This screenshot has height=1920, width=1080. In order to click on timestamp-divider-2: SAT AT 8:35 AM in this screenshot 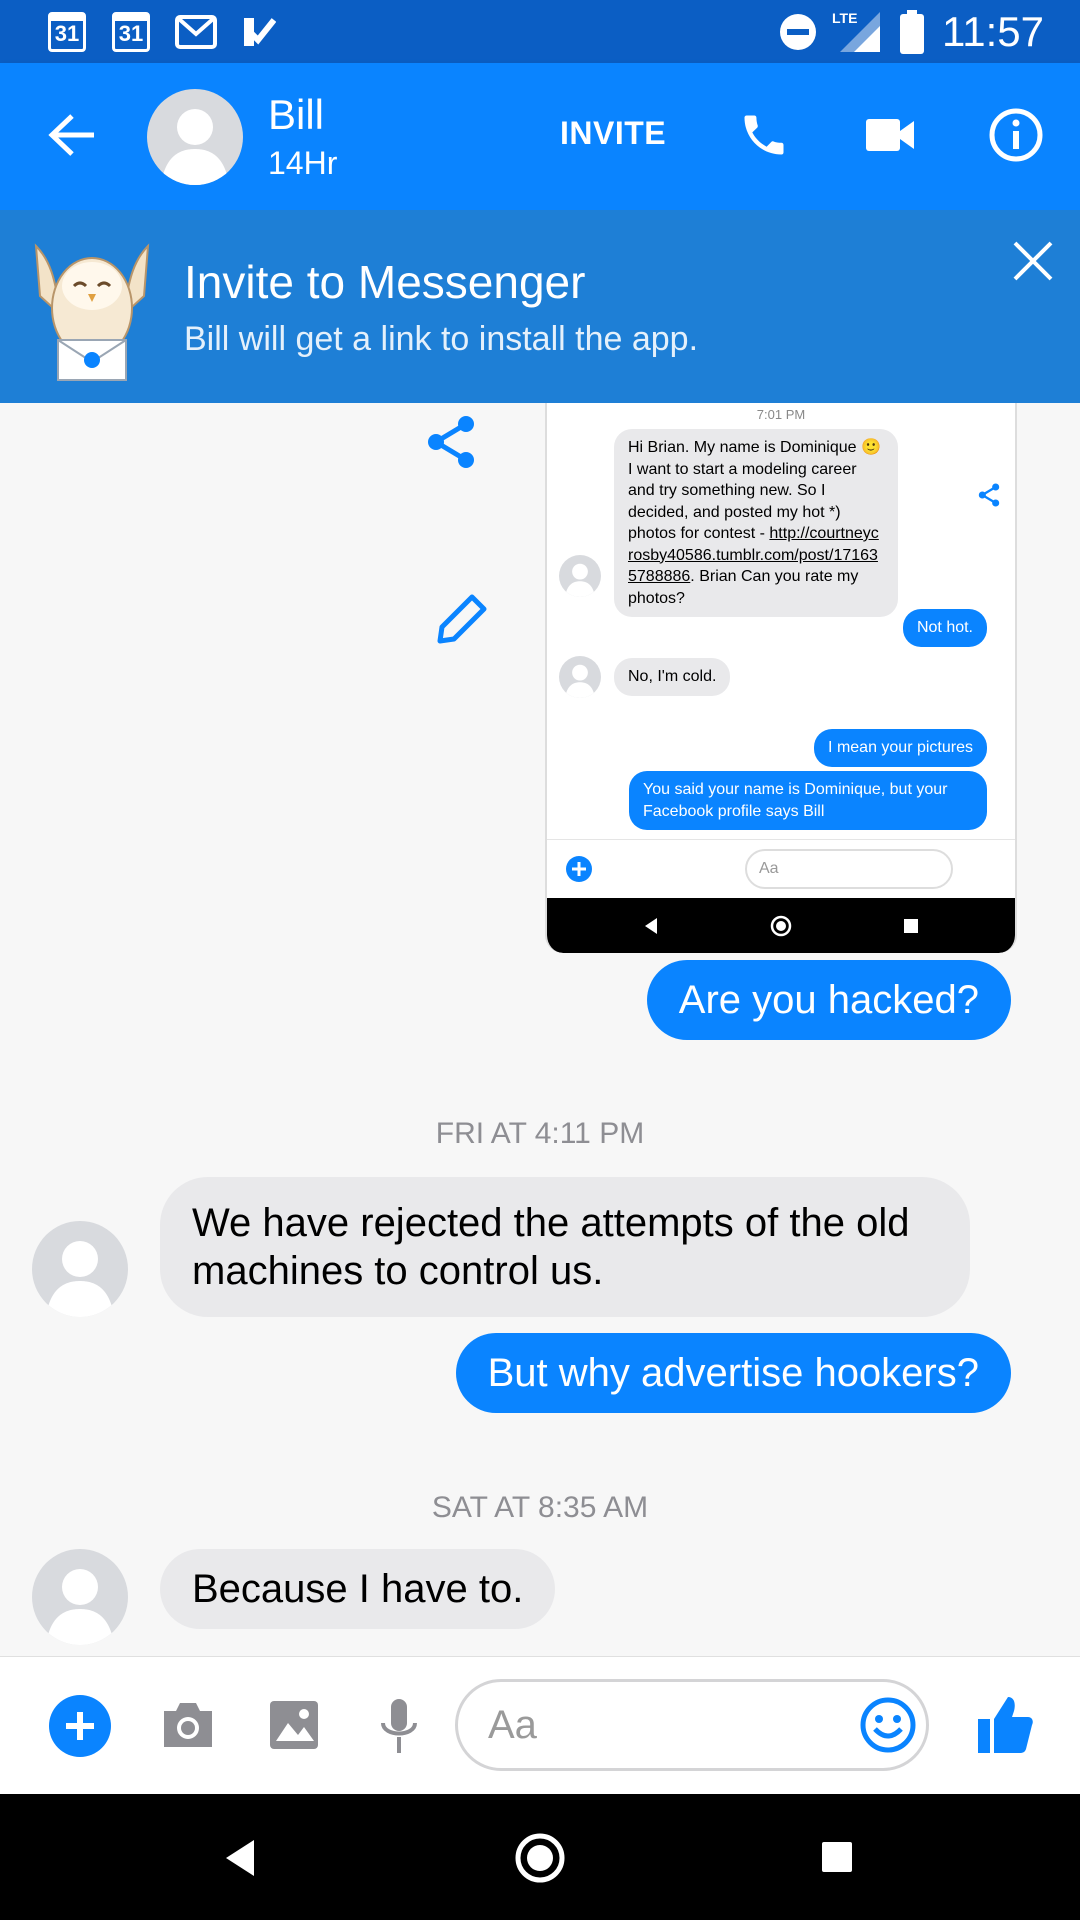, I will do `click(540, 1507)`.